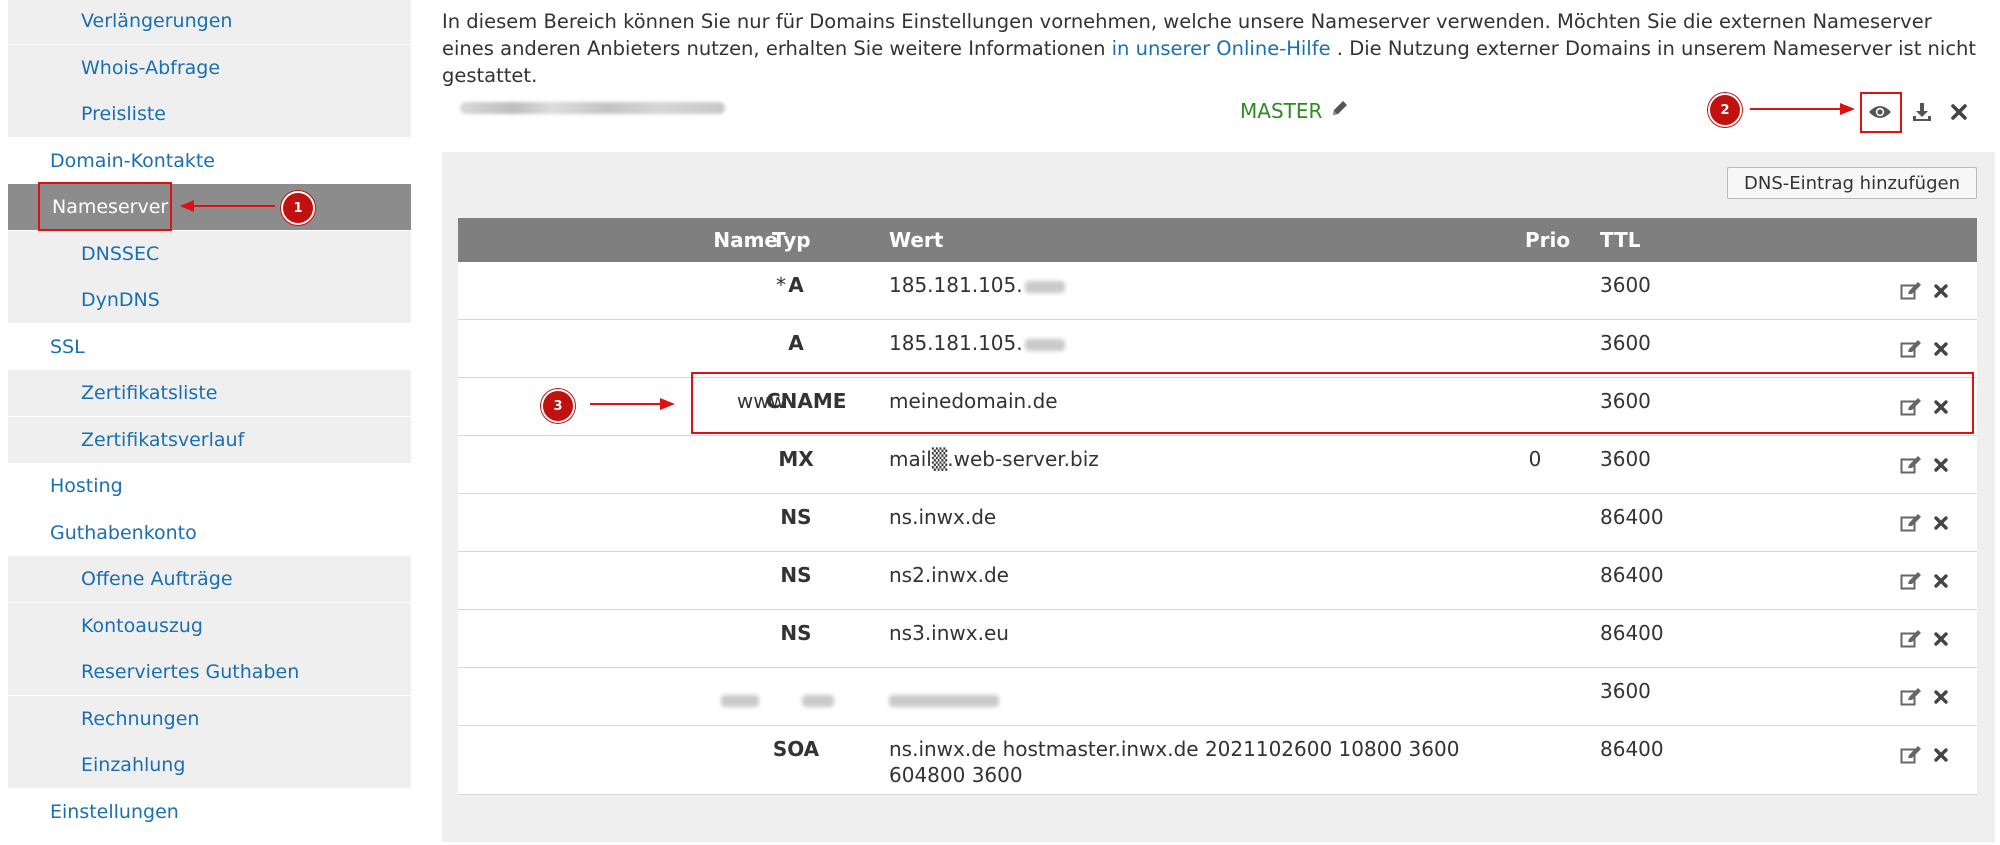  Describe the element at coordinates (163, 439) in the screenshot. I see `sidebar-item-label: Zertifikatsverlauf` at that location.